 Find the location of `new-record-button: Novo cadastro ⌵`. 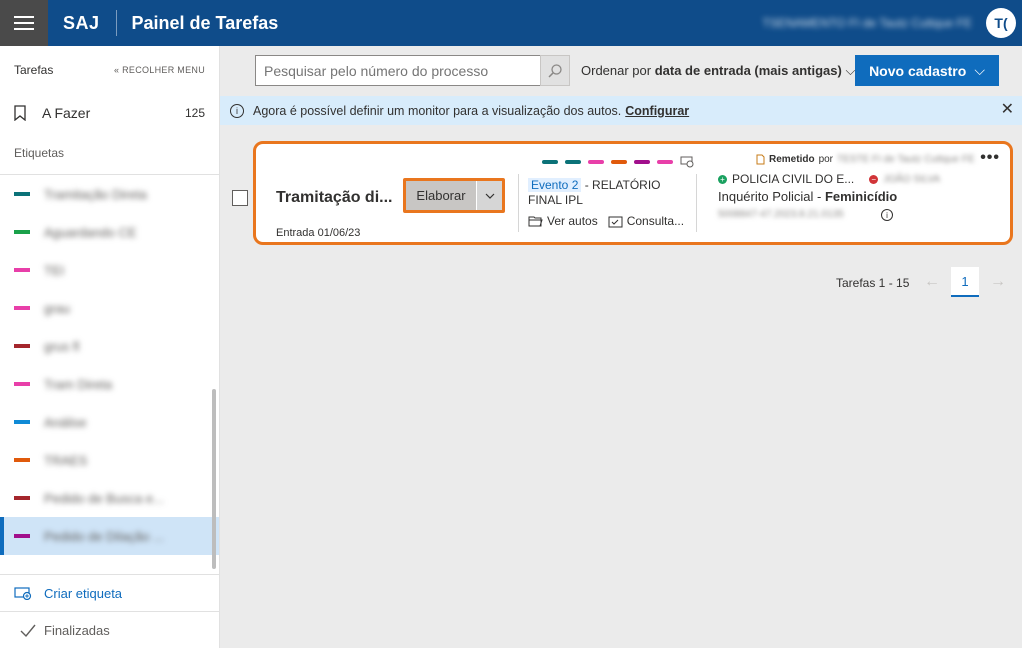

new-record-button: Novo cadastro ⌵ is located at coordinates (927, 70).